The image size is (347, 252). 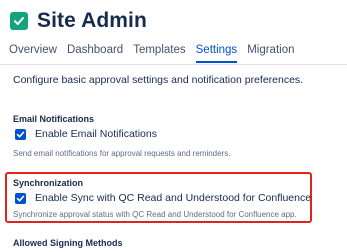 What do you see at coordinates (68, 243) in the screenshot?
I see `allowed-signing-methods-title: Allowed Signing Methods` at bounding box center [68, 243].